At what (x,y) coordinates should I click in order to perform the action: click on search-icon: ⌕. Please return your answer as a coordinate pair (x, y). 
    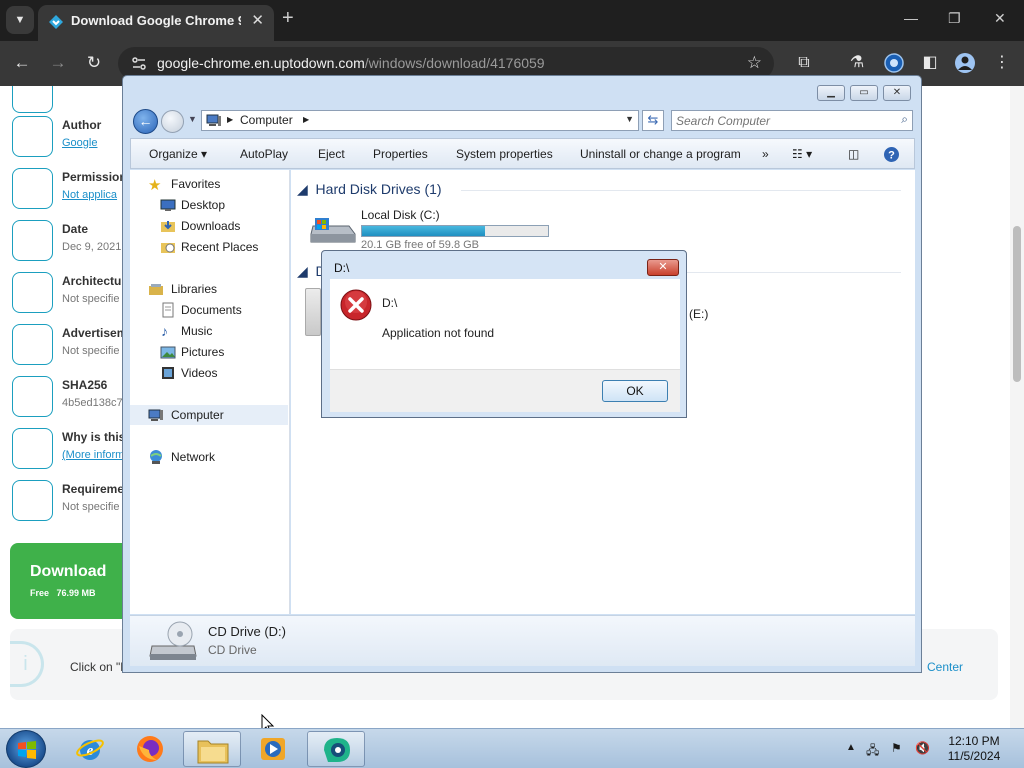
    Looking at the image, I should click on (904, 119).